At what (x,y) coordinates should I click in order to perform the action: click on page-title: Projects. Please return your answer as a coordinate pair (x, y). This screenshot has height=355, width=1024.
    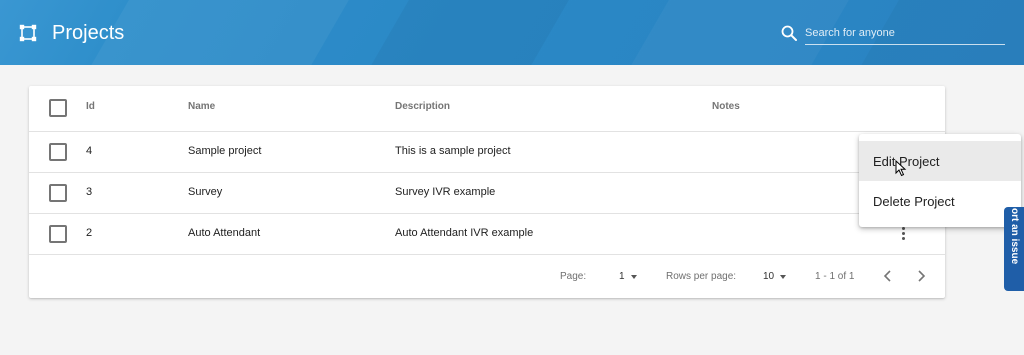
    Looking at the image, I should click on (88, 33).